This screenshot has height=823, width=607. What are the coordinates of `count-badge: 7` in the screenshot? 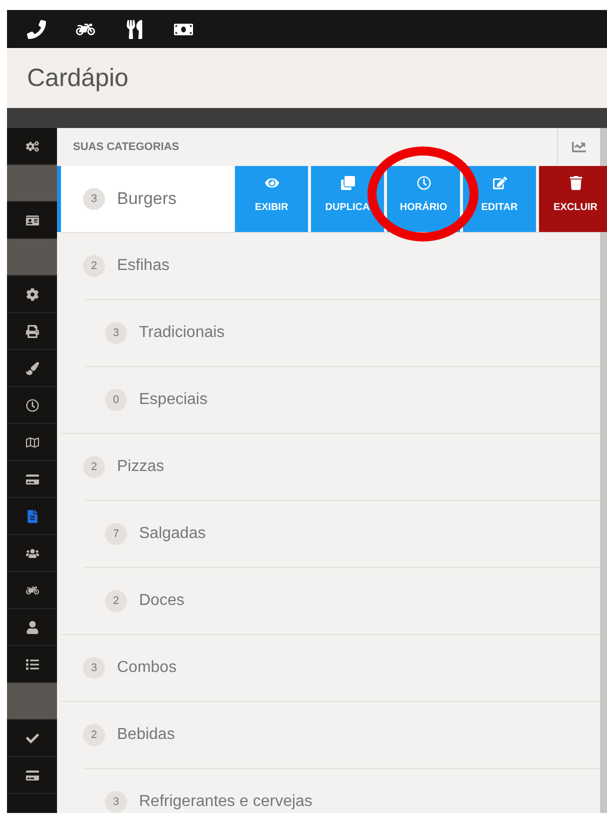 It's located at (116, 534).